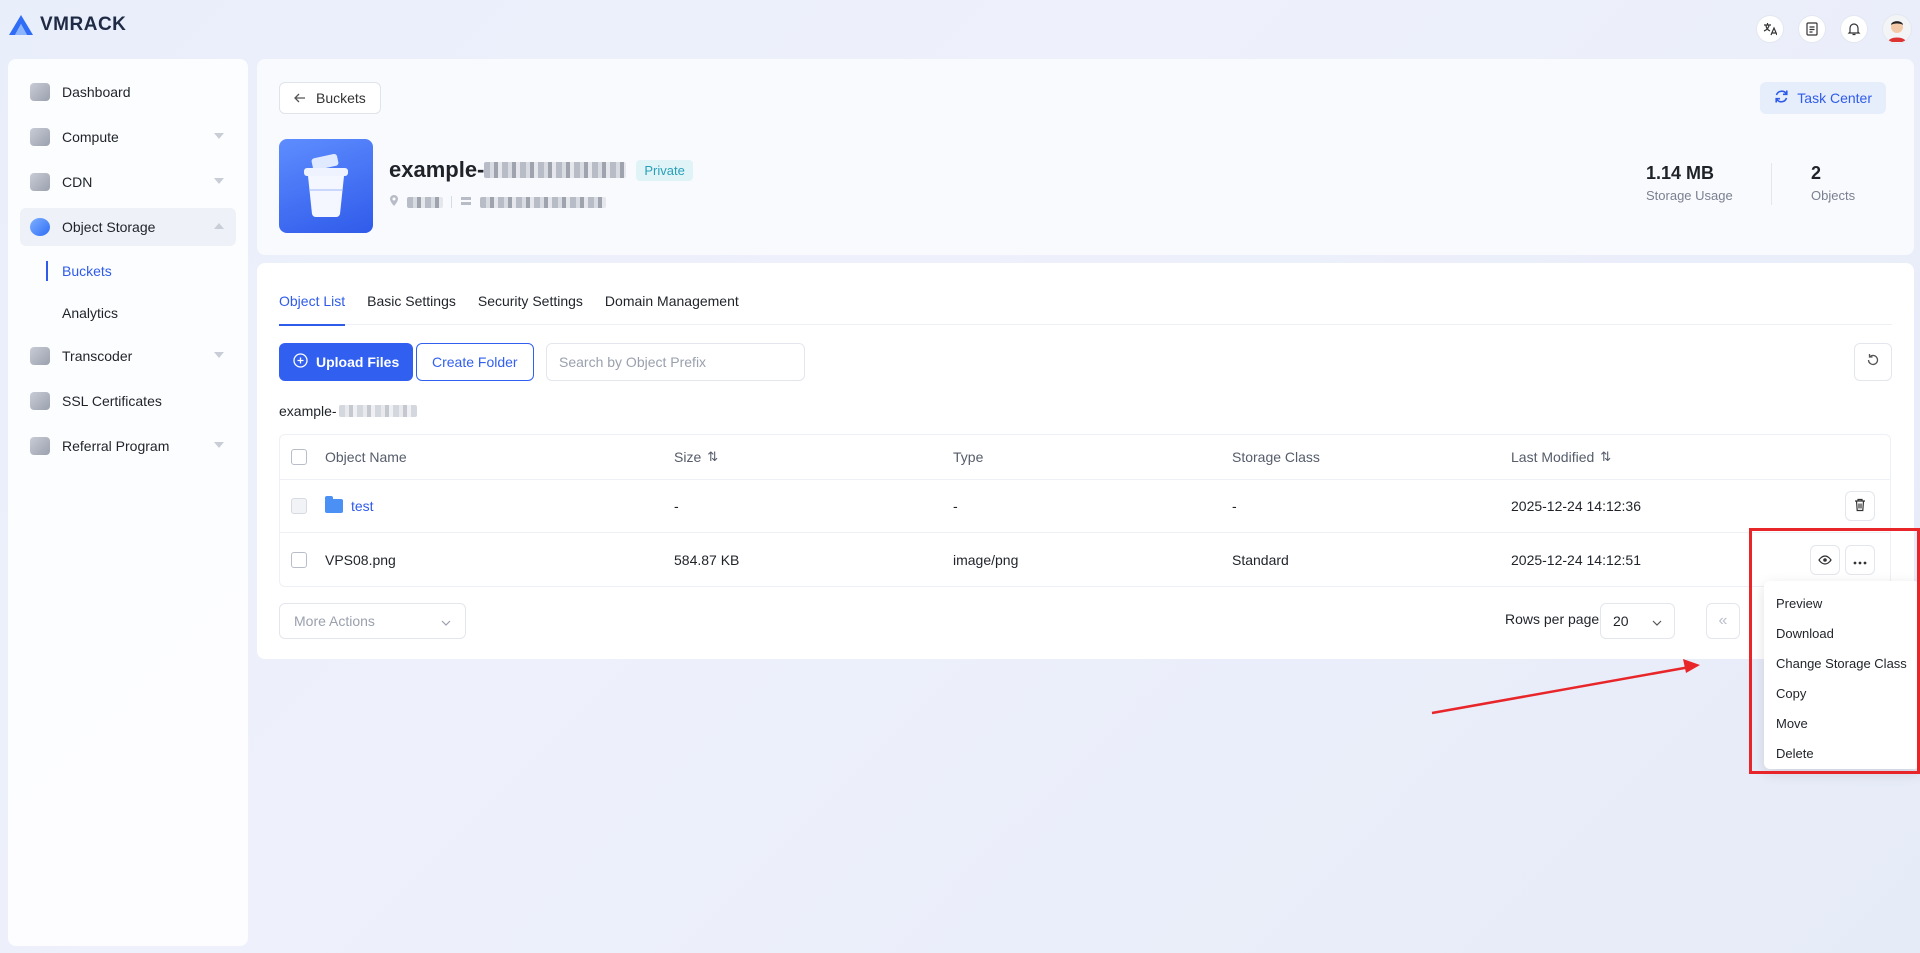 Image resolution: width=1920 pixels, height=953 pixels. I want to click on sidebar-item-label: Referral Program, so click(116, 446).